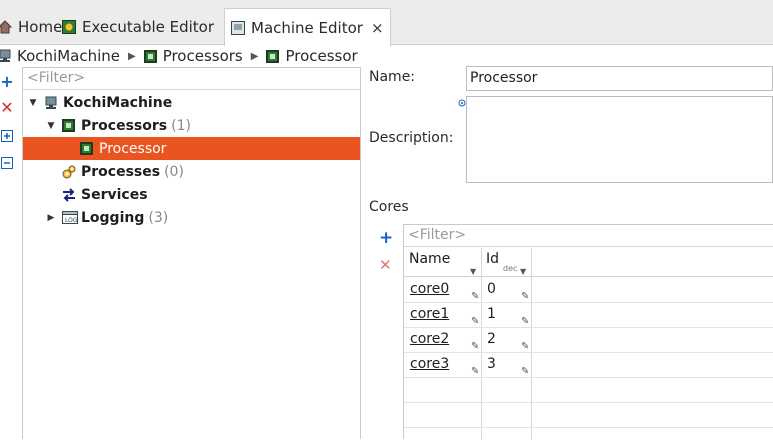  Describe the element at coordinates (491, 314) in the screenshot. I see `core-id-cell: 1` at that location.